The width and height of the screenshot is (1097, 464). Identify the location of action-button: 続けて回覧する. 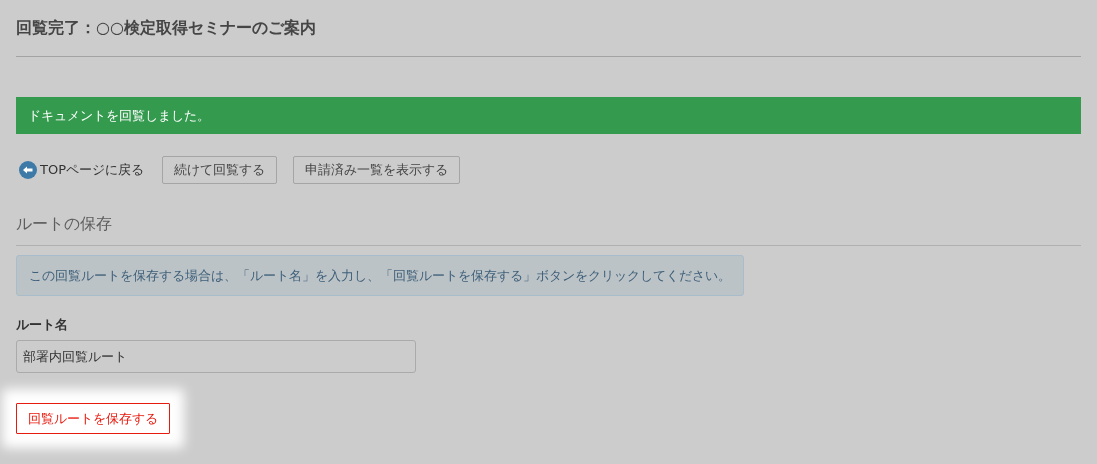
(219, 170).